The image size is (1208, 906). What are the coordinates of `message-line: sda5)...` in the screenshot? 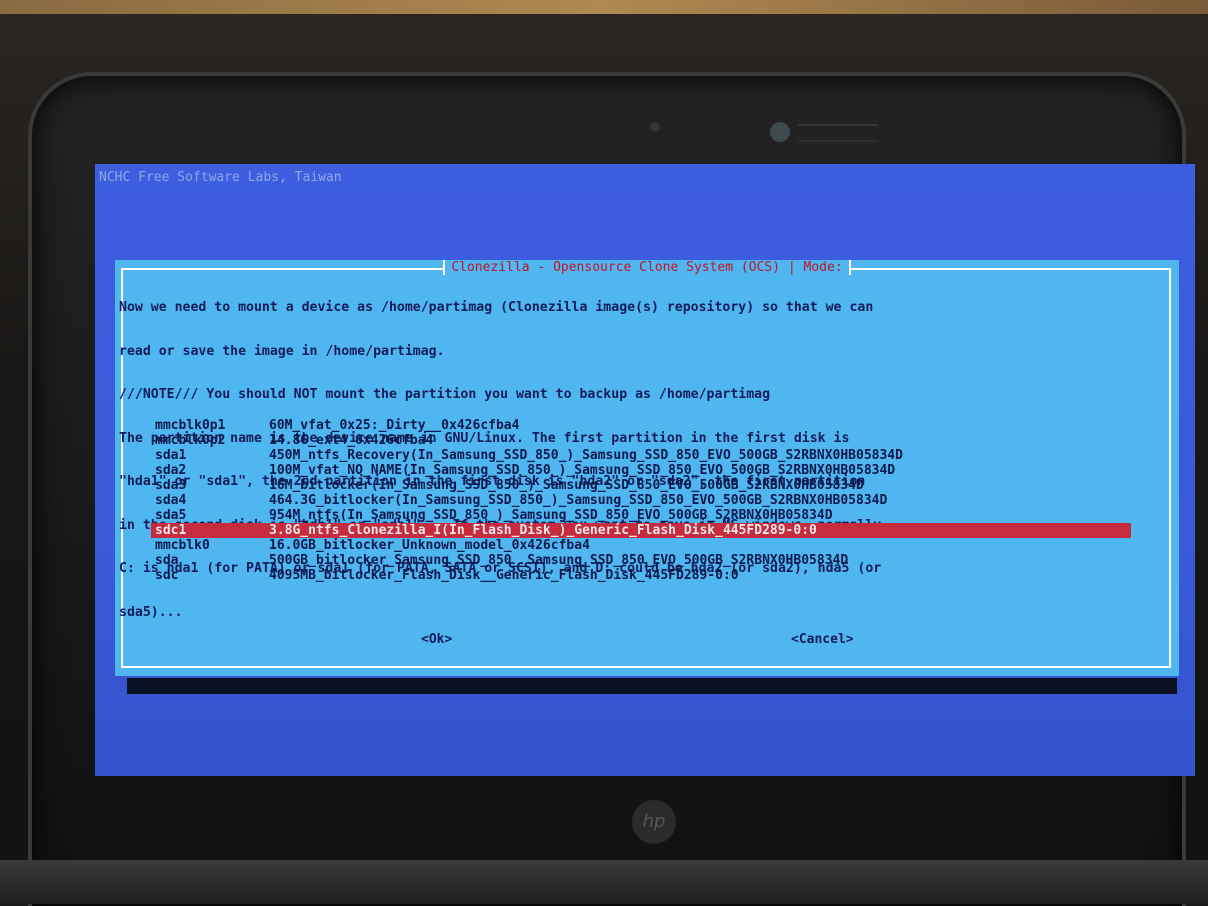 It's located at (151, 612).